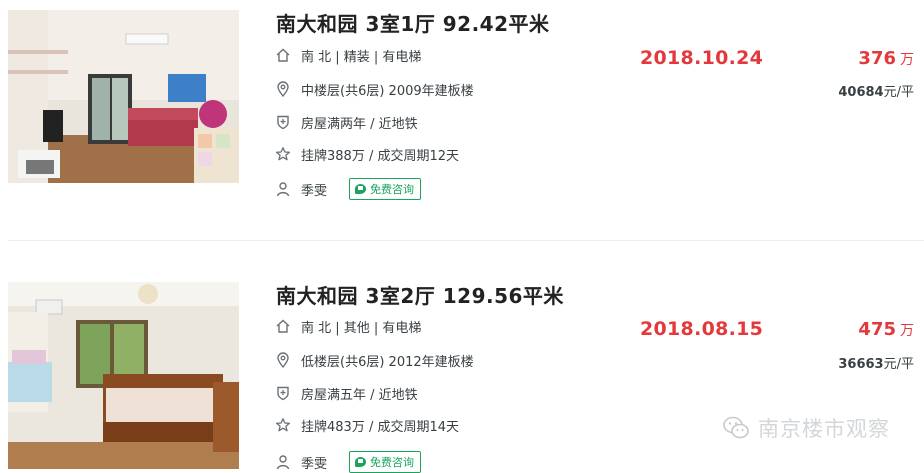  I want to click on tags-text: 房屋满五年 / 近地铁, so click(359, 395).